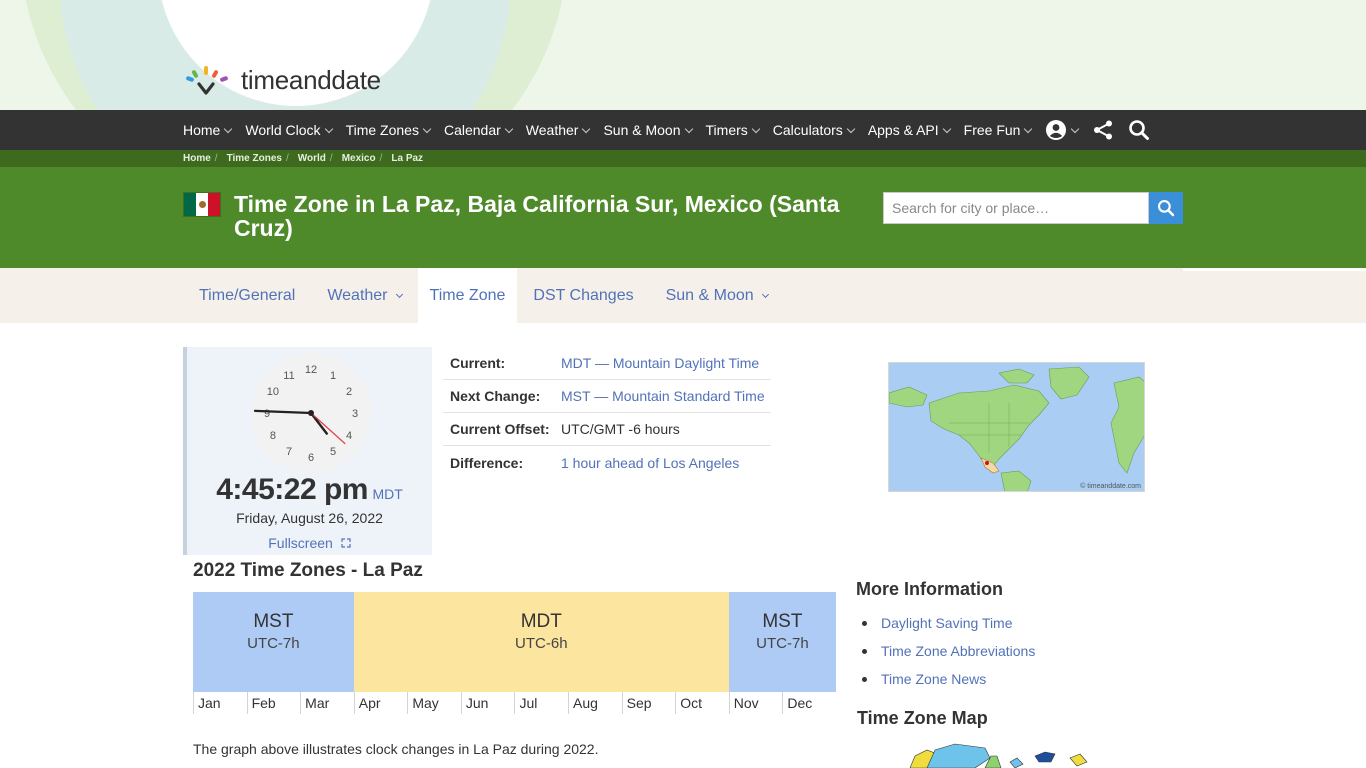 This screenshot has height=768, width=1366. Describe the element at coordinates (495, 396) in the screenshot. I see `info-key: Next Change:` at that location.